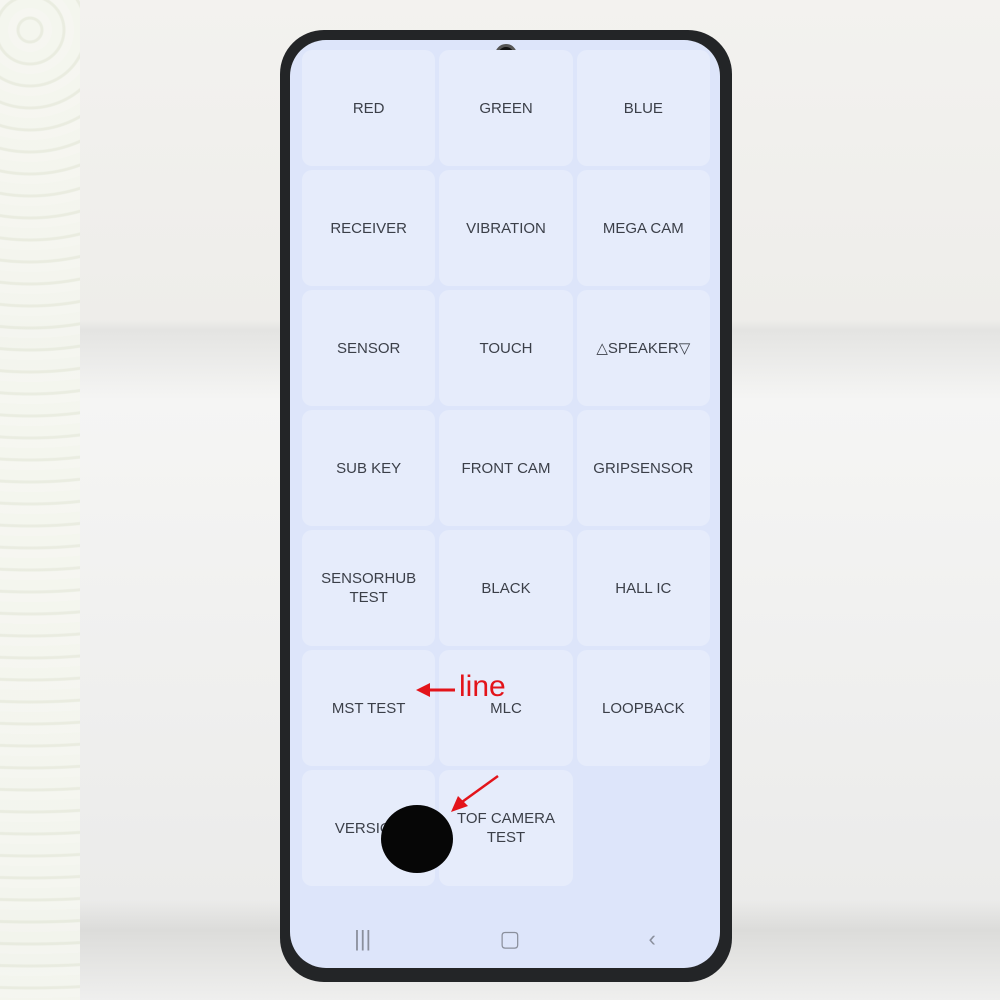  I want to click on test-sensor: SENSOR, so click(369, 348).